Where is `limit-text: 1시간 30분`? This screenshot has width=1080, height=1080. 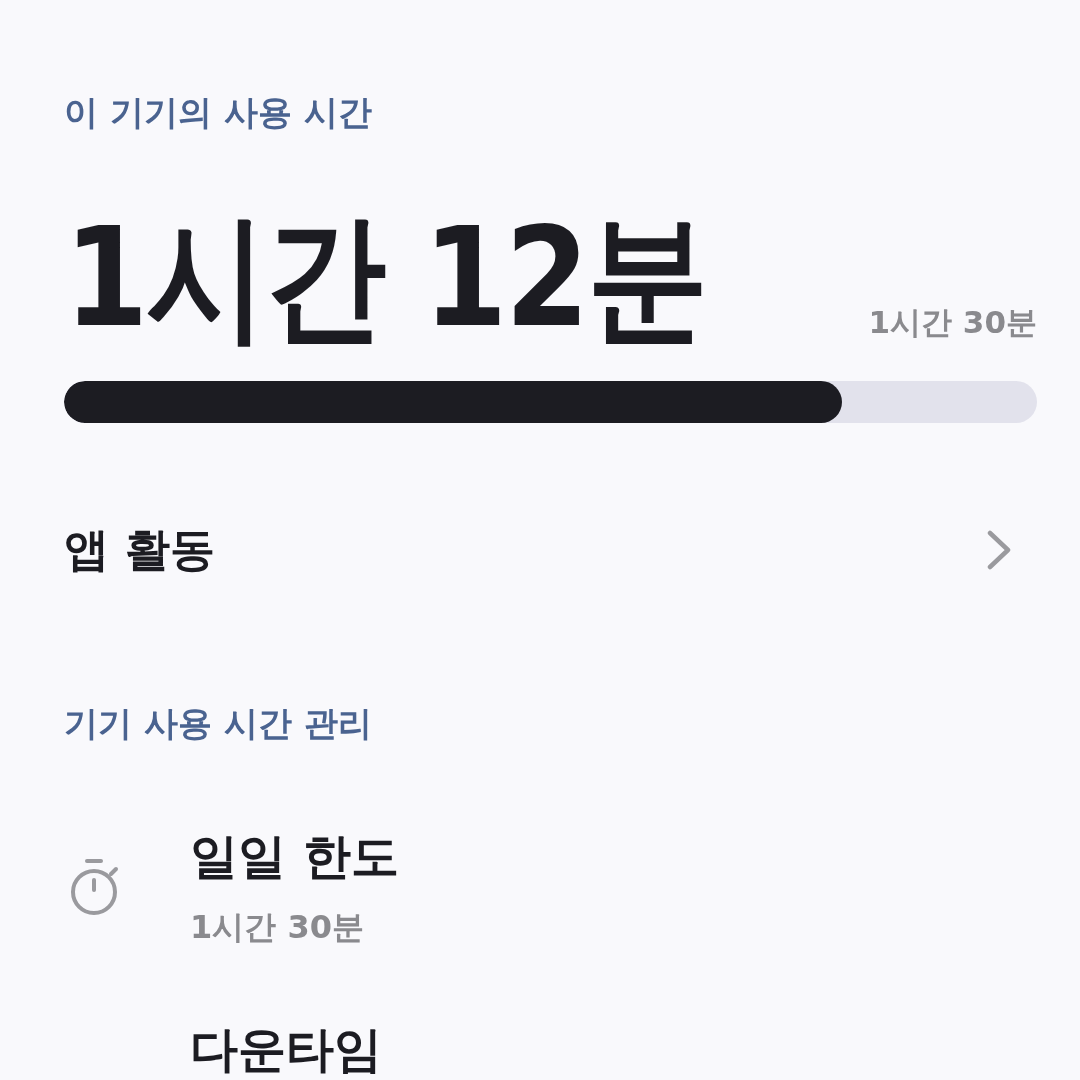
limit-text: 1시간 30분 is located at coordinates (952, 322).